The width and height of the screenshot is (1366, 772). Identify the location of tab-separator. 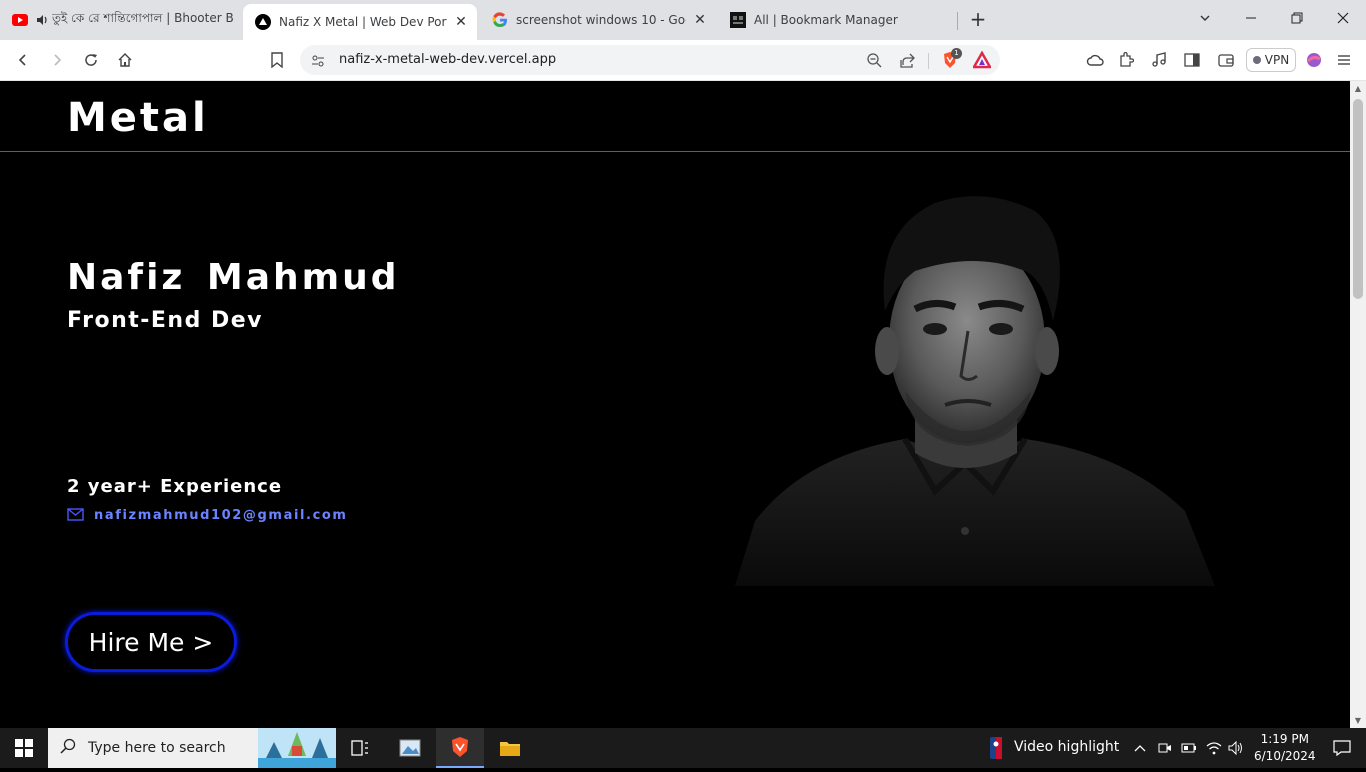
(957, 21).